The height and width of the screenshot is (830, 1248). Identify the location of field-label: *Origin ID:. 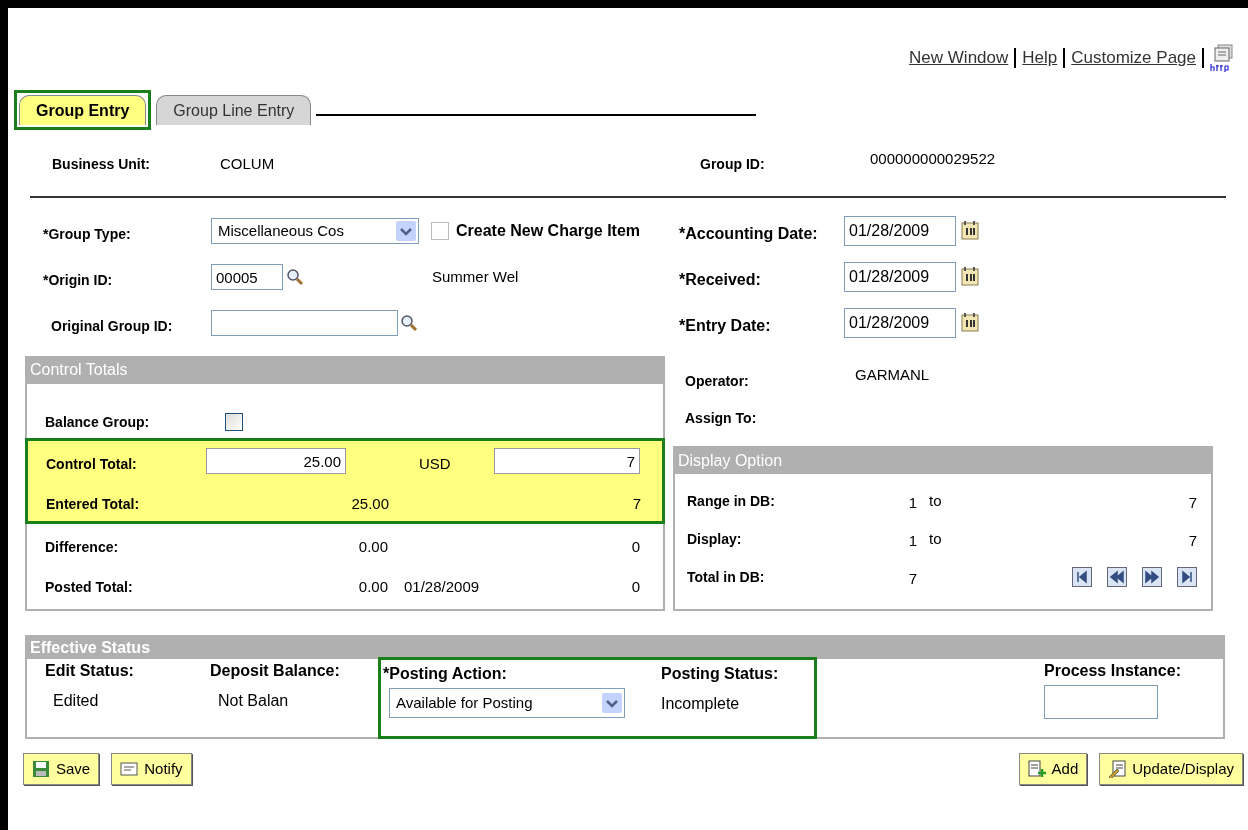
(78, 280).